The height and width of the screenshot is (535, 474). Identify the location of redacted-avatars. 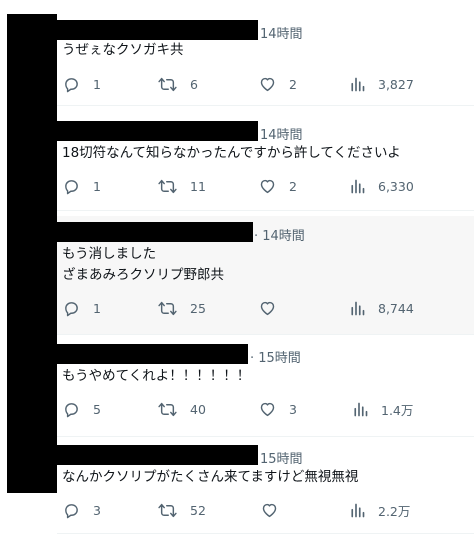
(32, 253).